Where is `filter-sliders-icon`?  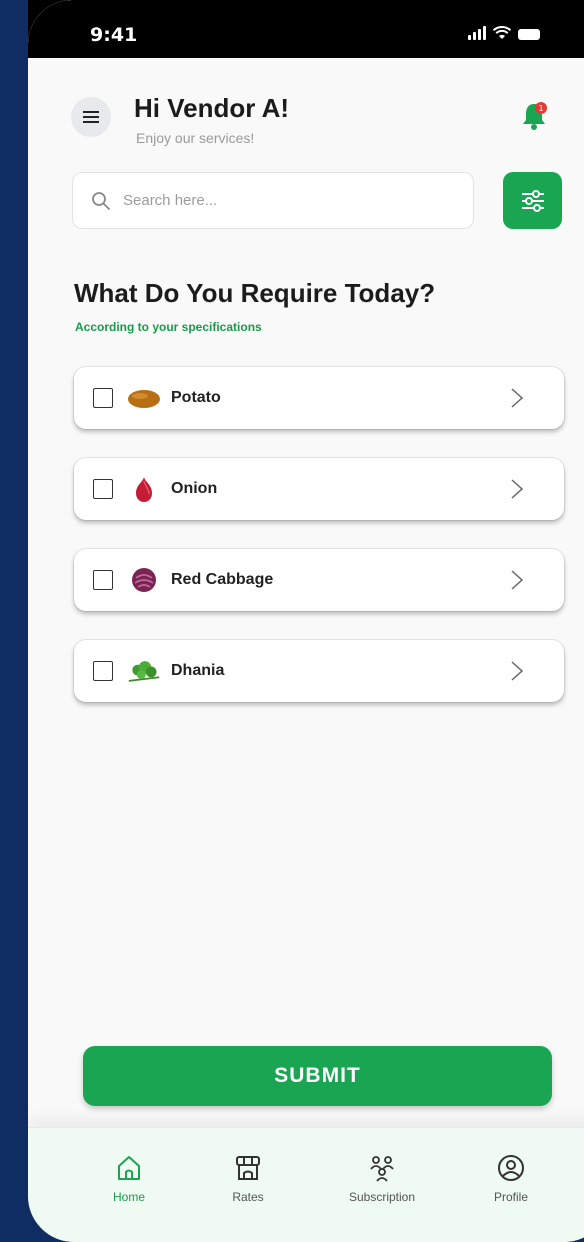 filter-sliders-icon is located at coordinates (532, 200).